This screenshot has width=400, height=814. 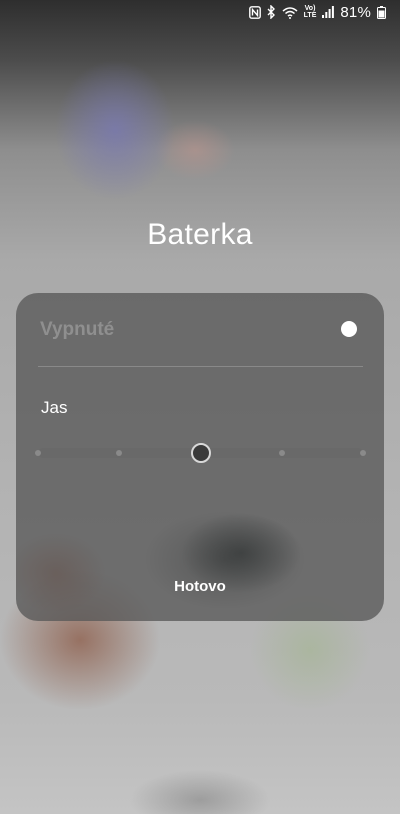 What do you see at coordinates (349, 329) in the screenshot?
I see `toggle-knob` at bounding box center [349, 329].